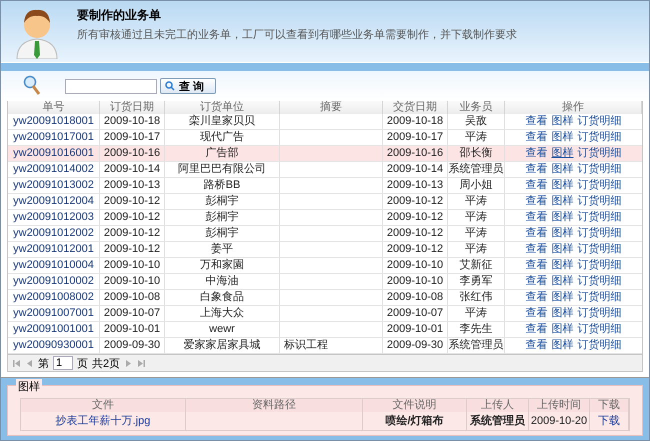 This screenshot has width=650, height=441. What do you see at coordinates (325, 234) in the screenshot?
I see `table-row: yw20091012002 2009-10-12 彭桐宇 2009-10-12 平涛 查看 图样 订货明细` at bounding box center [325, 234].